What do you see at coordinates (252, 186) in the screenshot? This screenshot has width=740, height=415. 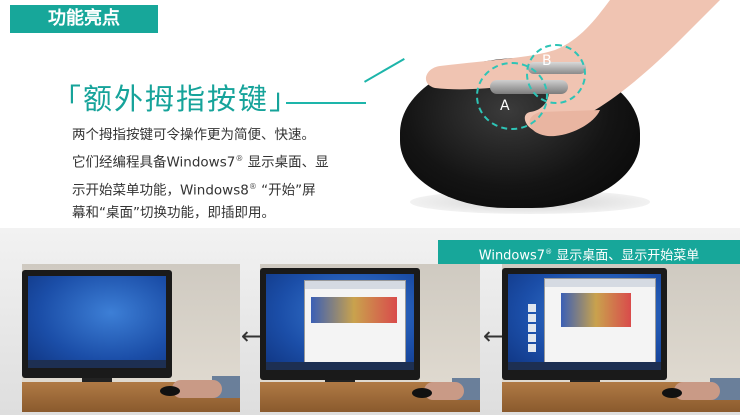 I see `registered-mark: ®` at bounding box center [252, 186].